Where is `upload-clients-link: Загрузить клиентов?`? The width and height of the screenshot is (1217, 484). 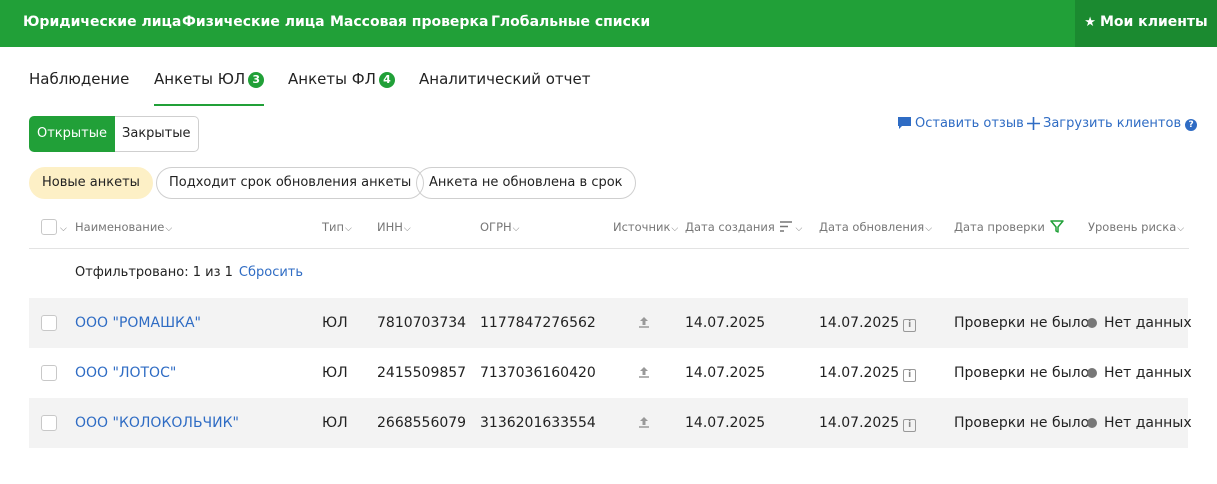
upload-clients-link: Загрузить клиентов? is located at coordinates (1112, 123).